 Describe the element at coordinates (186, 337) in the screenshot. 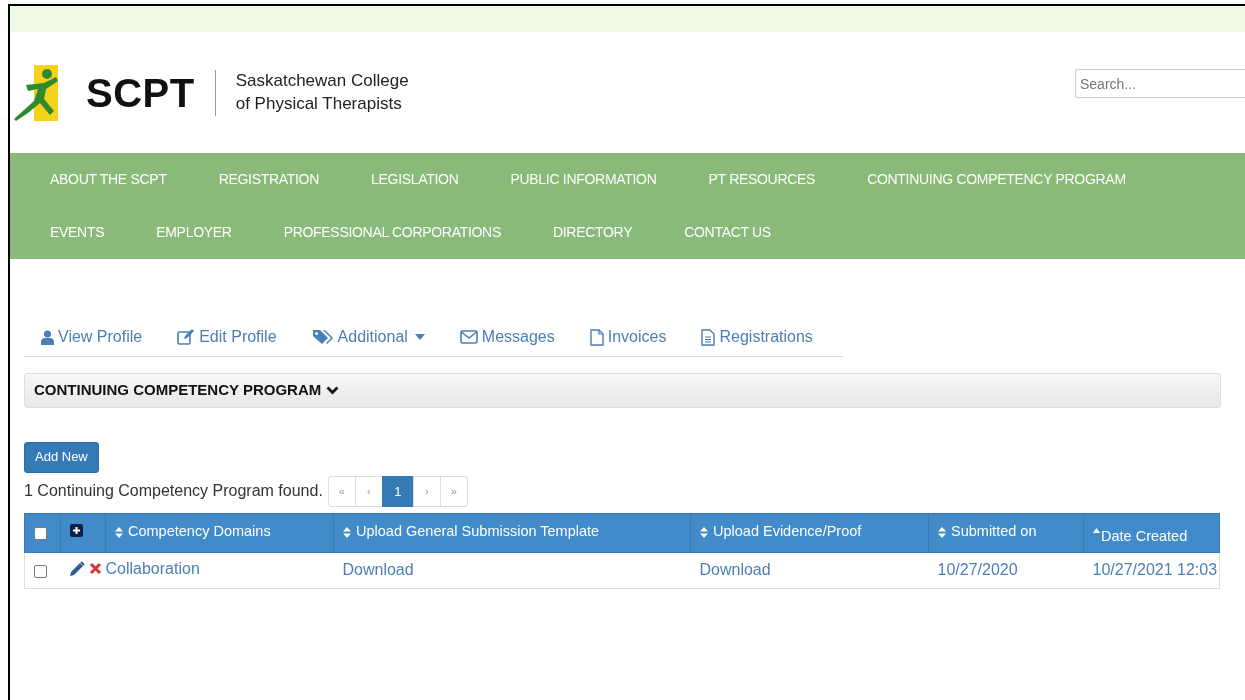

I see `edit-icon` at that location.